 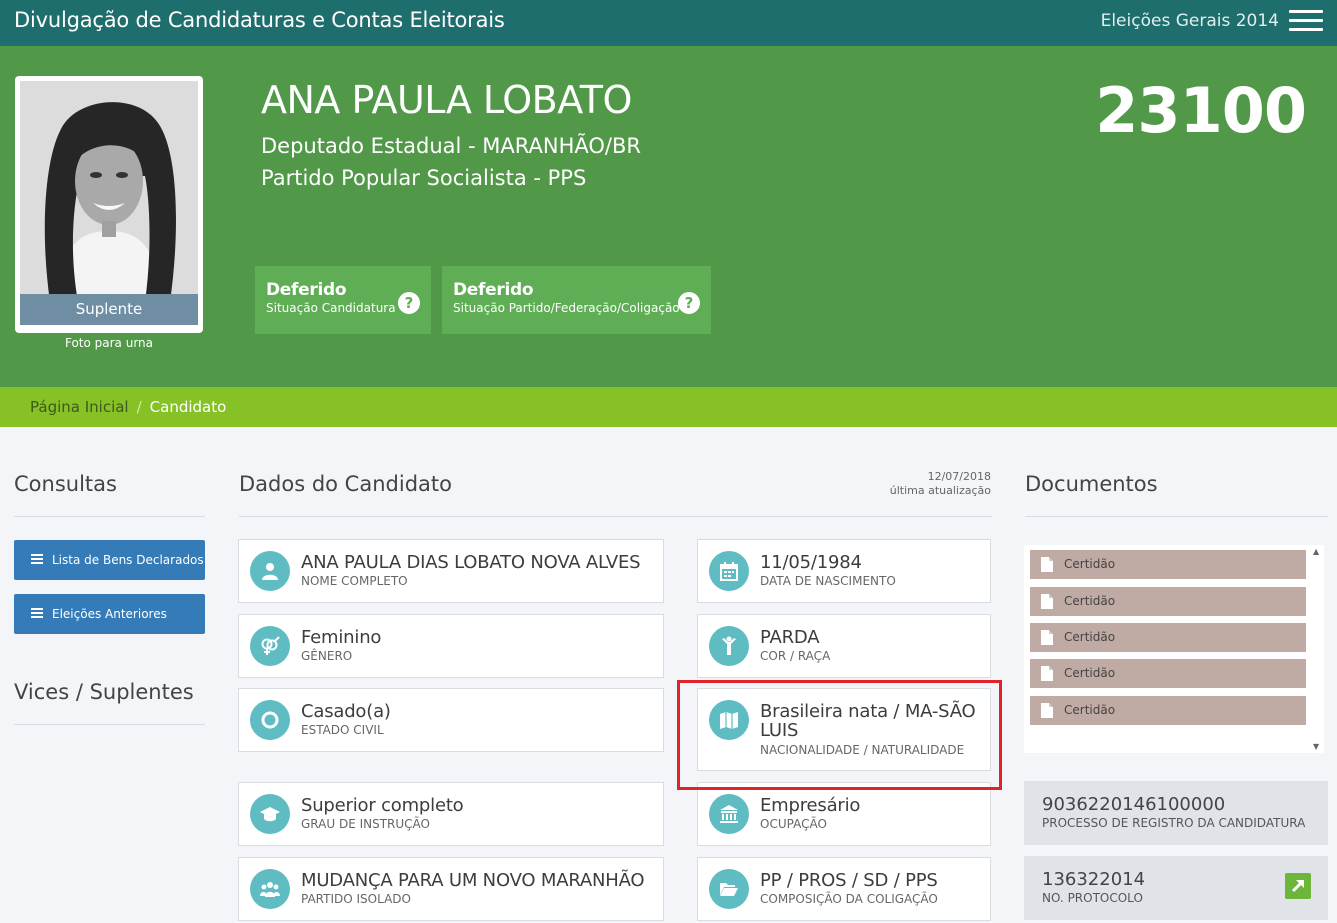 I want to click on card-label: GRAU DE INSTRUÇÃO, so click(x=365, y=824).